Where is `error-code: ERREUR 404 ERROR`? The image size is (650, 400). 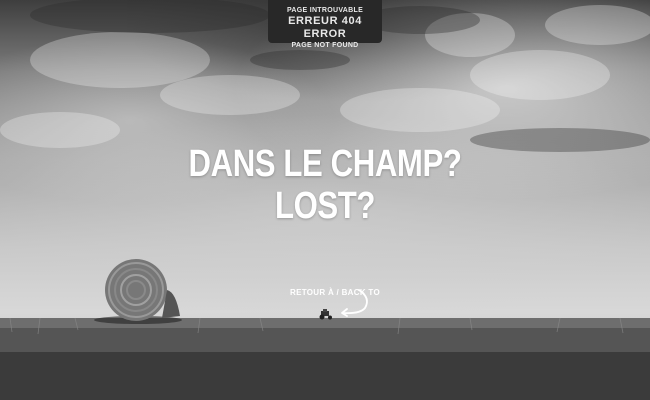
error-code: ERREUR 404 ERROR is located at coordinates (325, 27).